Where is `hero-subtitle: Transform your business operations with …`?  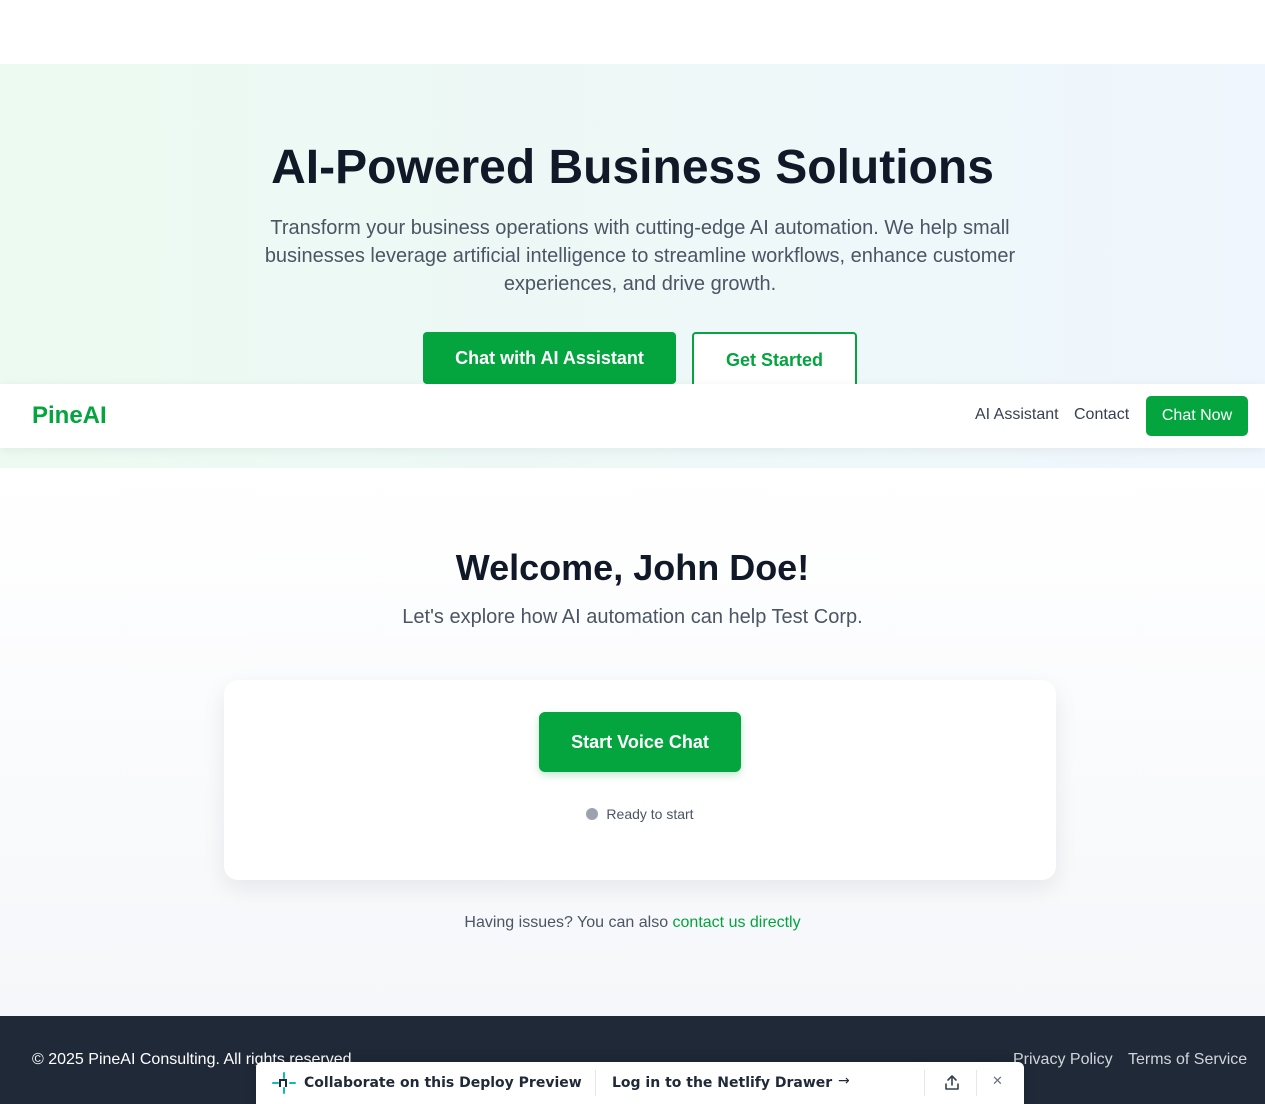 hero-subtitle: Transform your business operations with … is located at coordinates (640, 256).